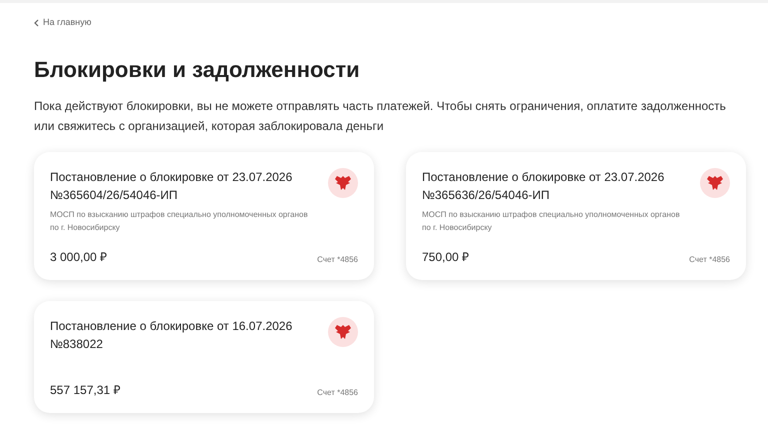  Describe the element at coordinates (63, 23) in the screenshot. I see `back-link: На главную` at that location.